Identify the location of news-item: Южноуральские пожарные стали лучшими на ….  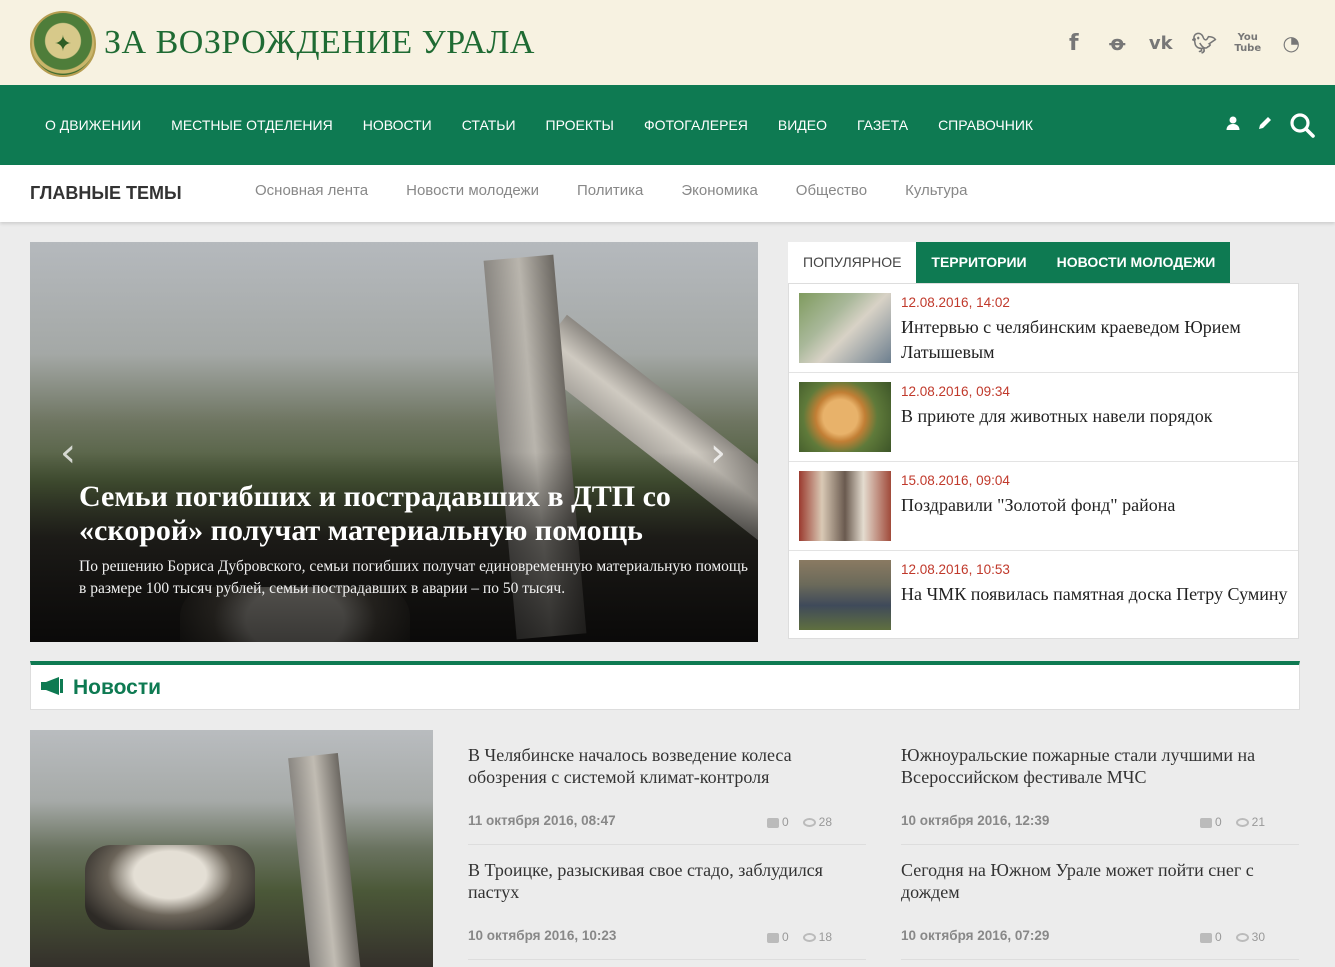
(1100, 787).